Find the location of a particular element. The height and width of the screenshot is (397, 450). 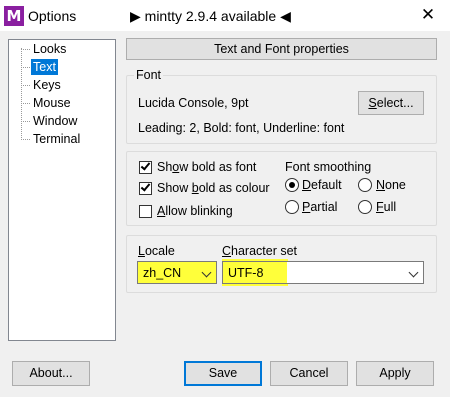

font-details: Leading: 2, Bold: font, Underline: font is located at coordinates (241, 128).